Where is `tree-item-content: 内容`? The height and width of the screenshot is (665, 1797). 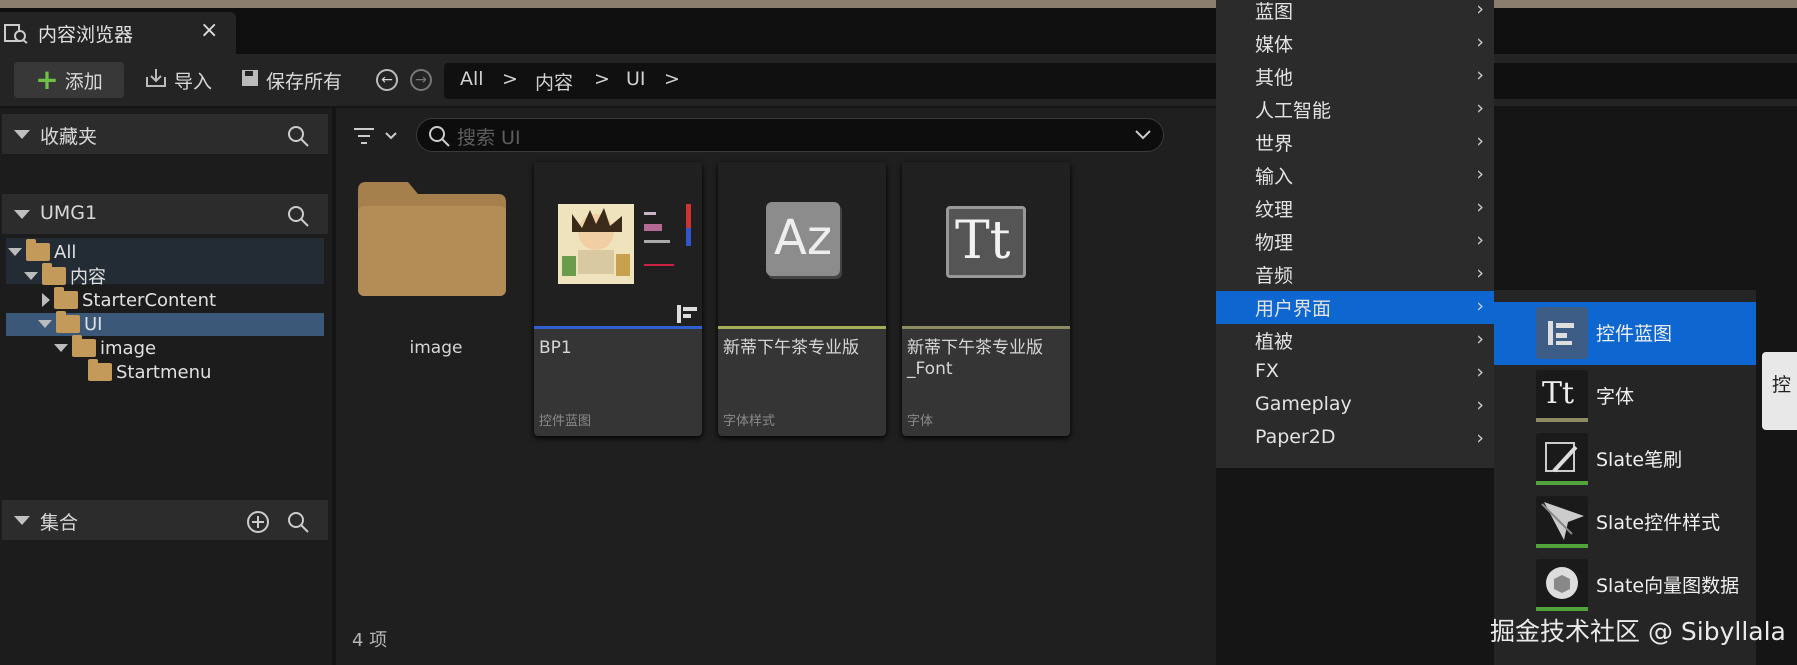
tree-item-content: 内容 is located at coordinates (65, 275).